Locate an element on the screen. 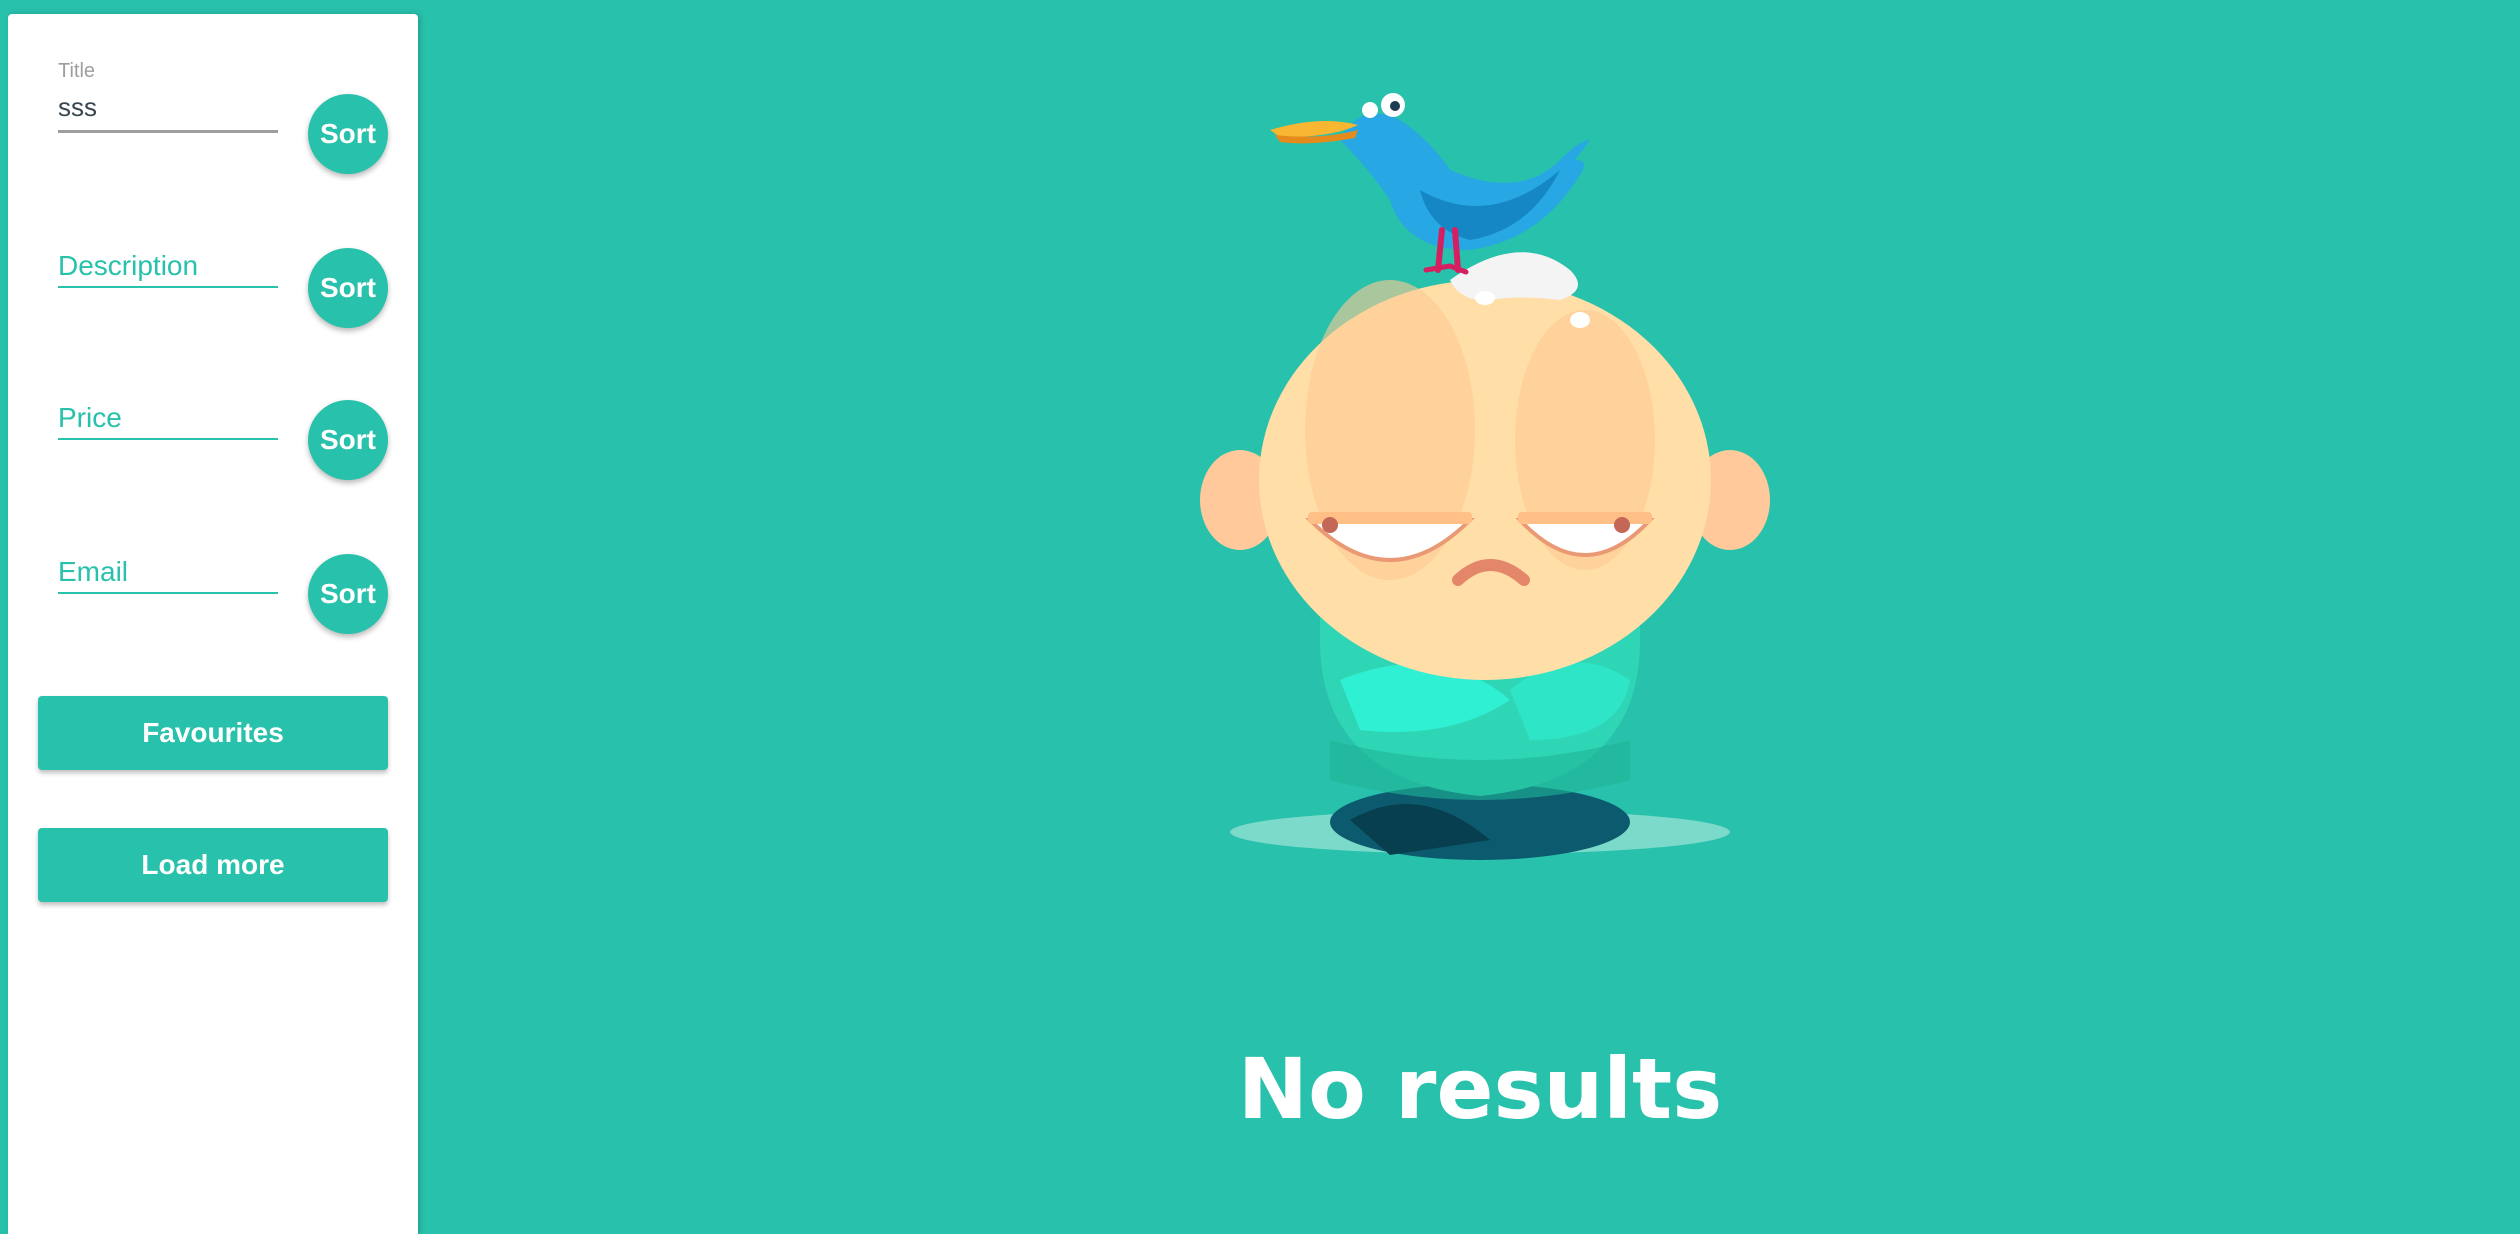 The width and height of the screenshot is (2520, 1234). price-input: Price is located at coordinates (168, 400).